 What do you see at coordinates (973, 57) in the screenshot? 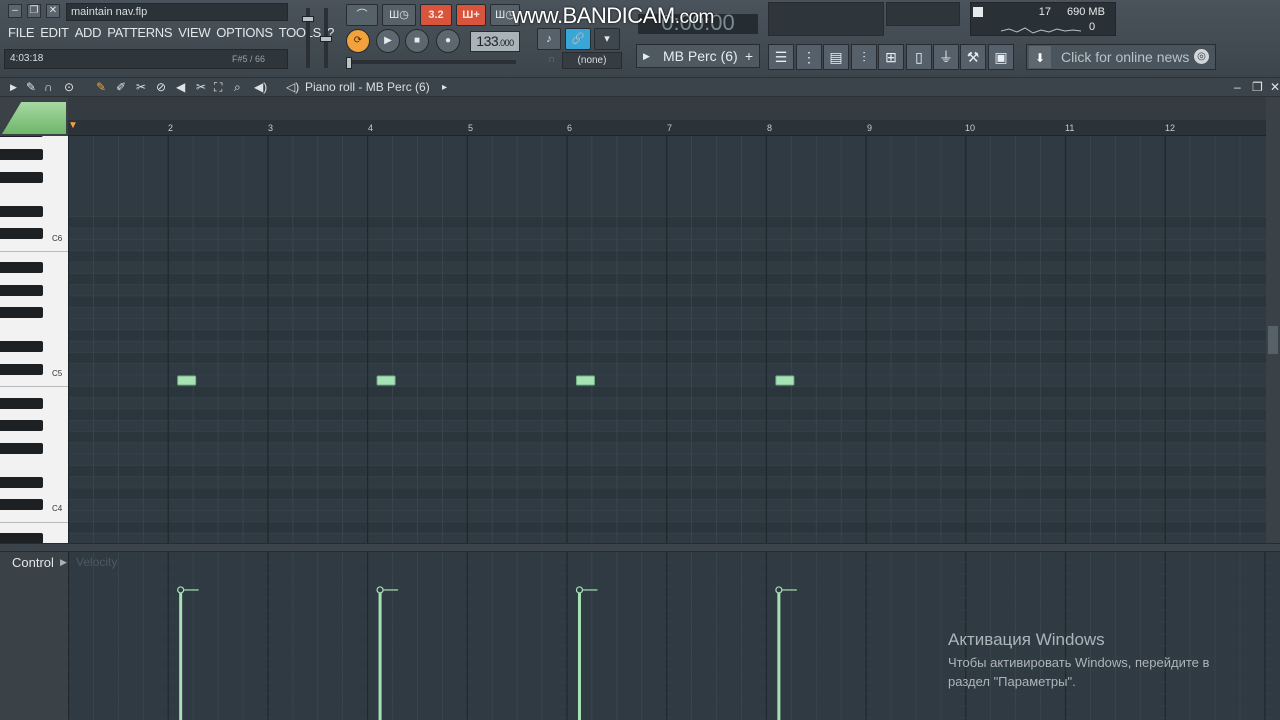
I see `tools-icon: ⚒` at bounding box center [973, 57].